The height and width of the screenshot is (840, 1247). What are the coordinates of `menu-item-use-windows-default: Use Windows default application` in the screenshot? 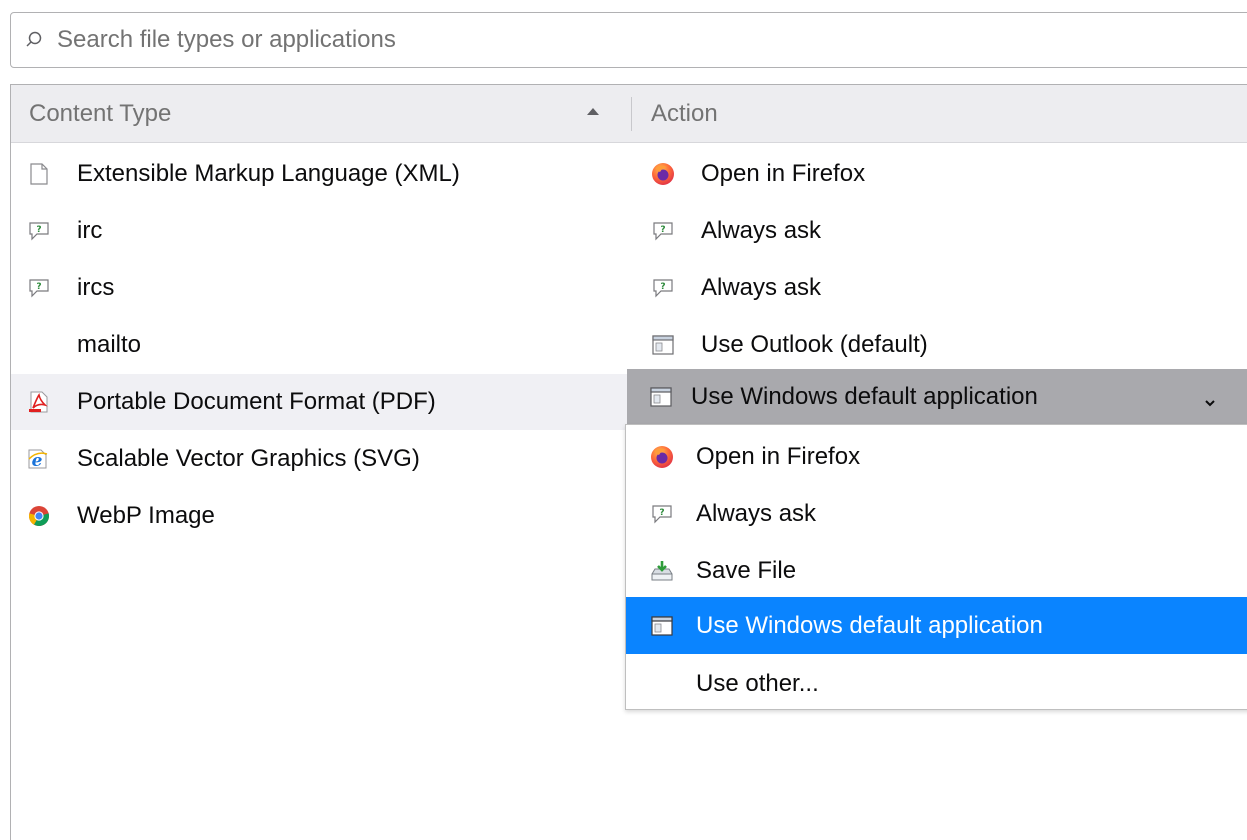 It's located at (936, 625).